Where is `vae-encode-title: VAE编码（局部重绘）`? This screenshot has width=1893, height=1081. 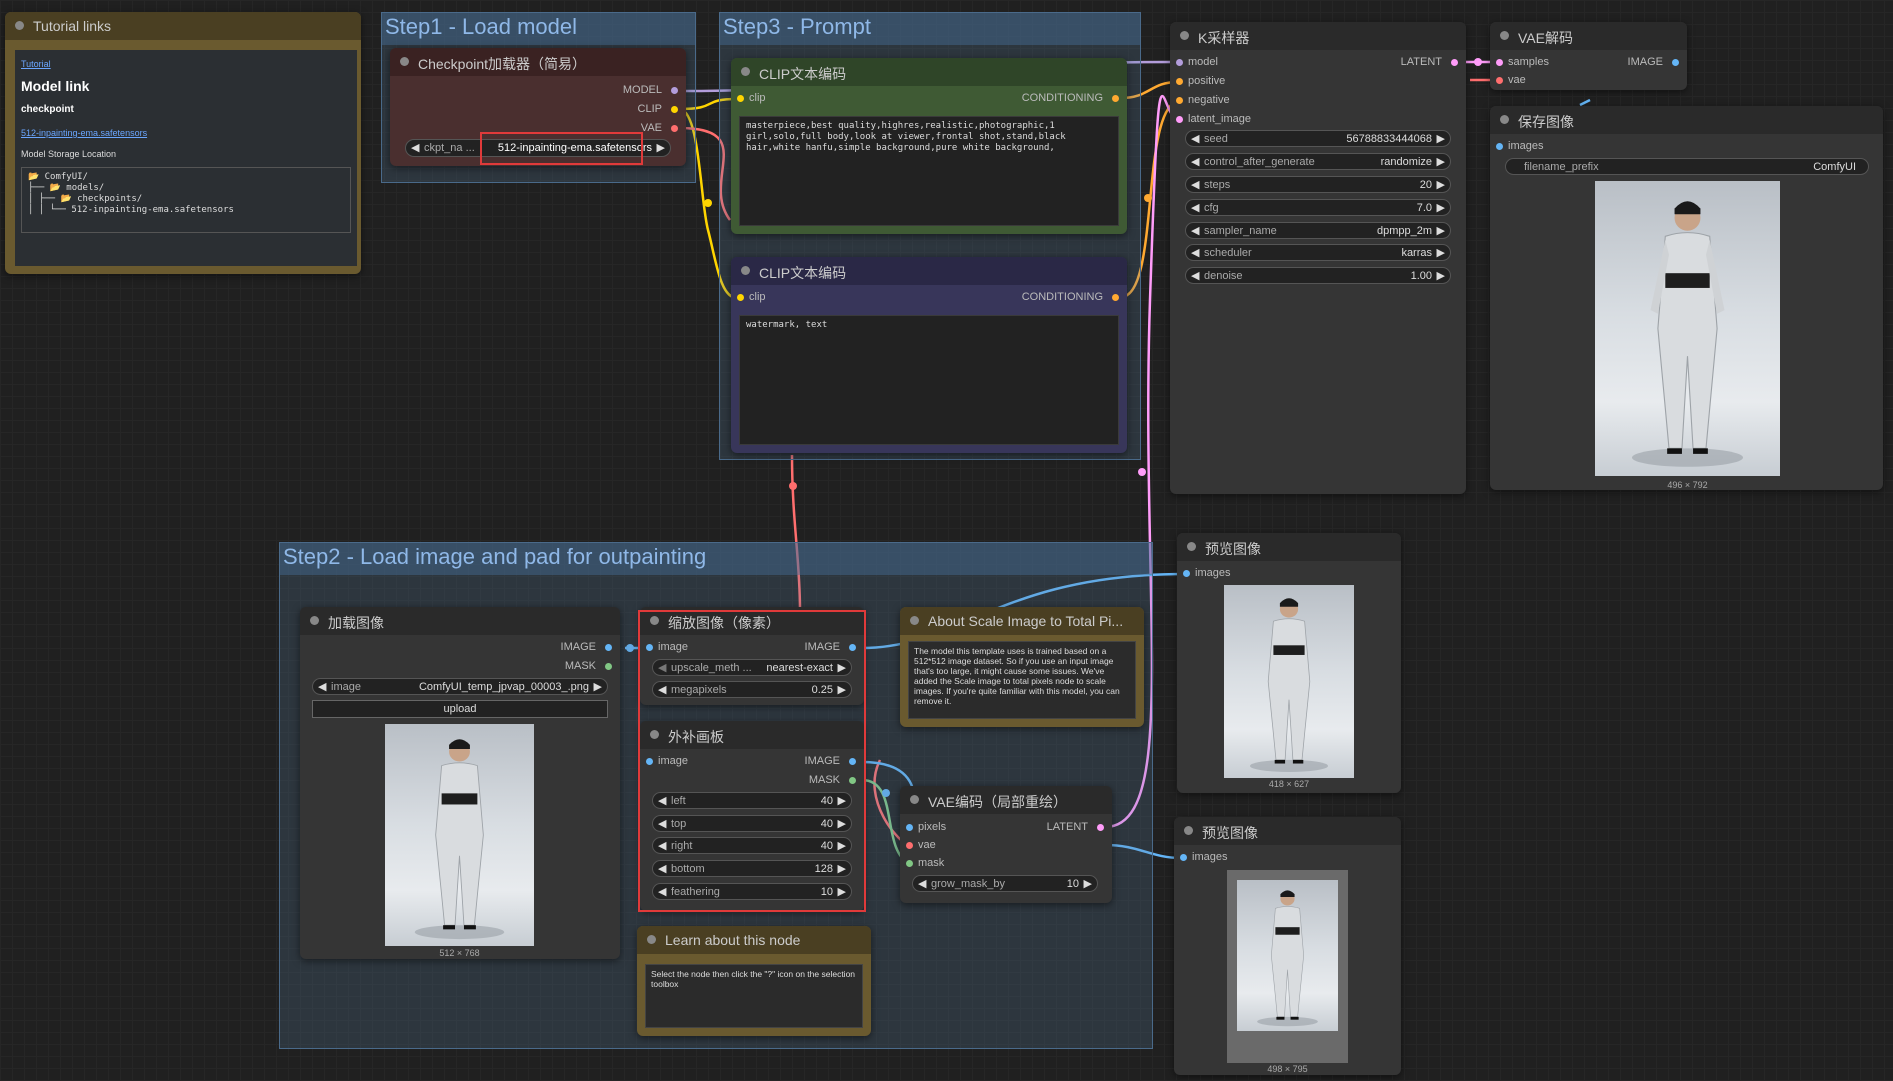 vae-encode-title: VAE编码（局部重绘） is located at coordinates (1006, 800).